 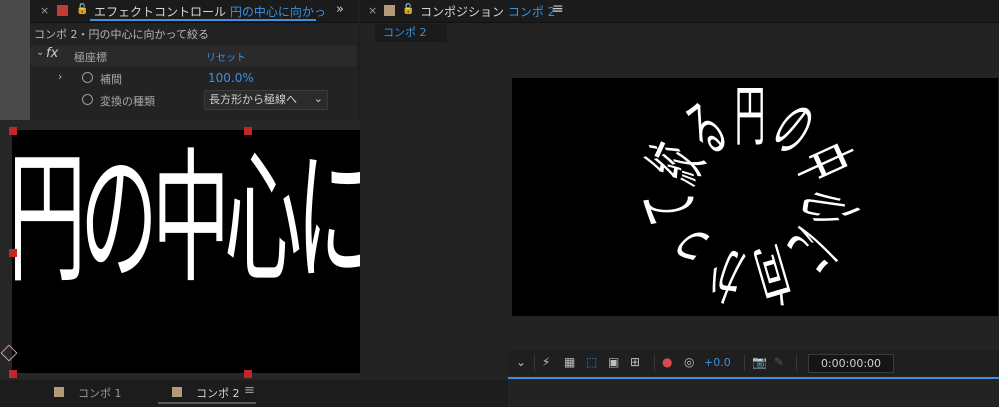 What do you see at coordinates (193, 100) in the screenshot?
I see `param-row-conversion: 変換の種類 長方形から極線へ ⌄` at bounding box center [193, 100].